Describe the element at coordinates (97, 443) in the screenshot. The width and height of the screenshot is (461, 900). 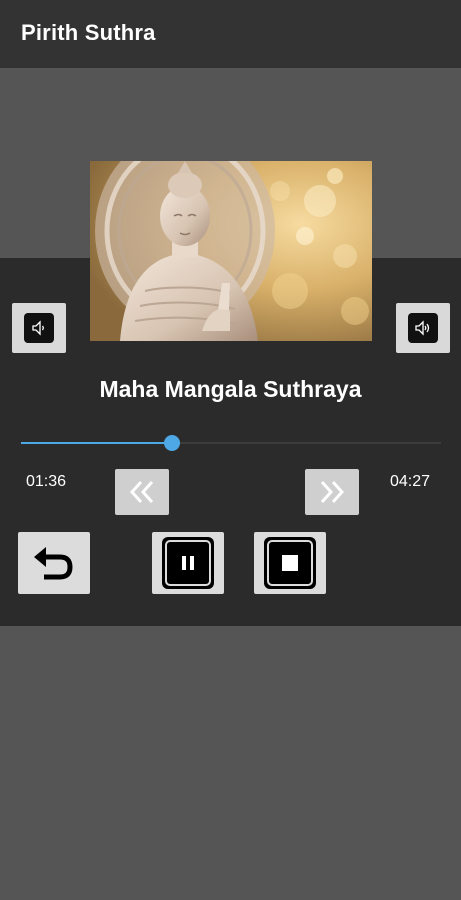
I see `seek-progress` at that location.